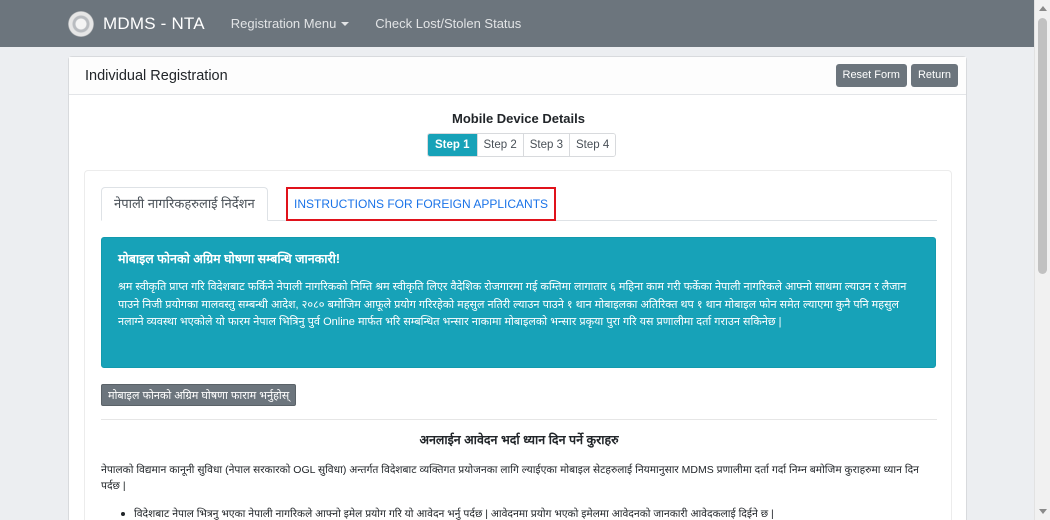 The image size is (1050, 520). I want to click on divider, so click(519, 419).